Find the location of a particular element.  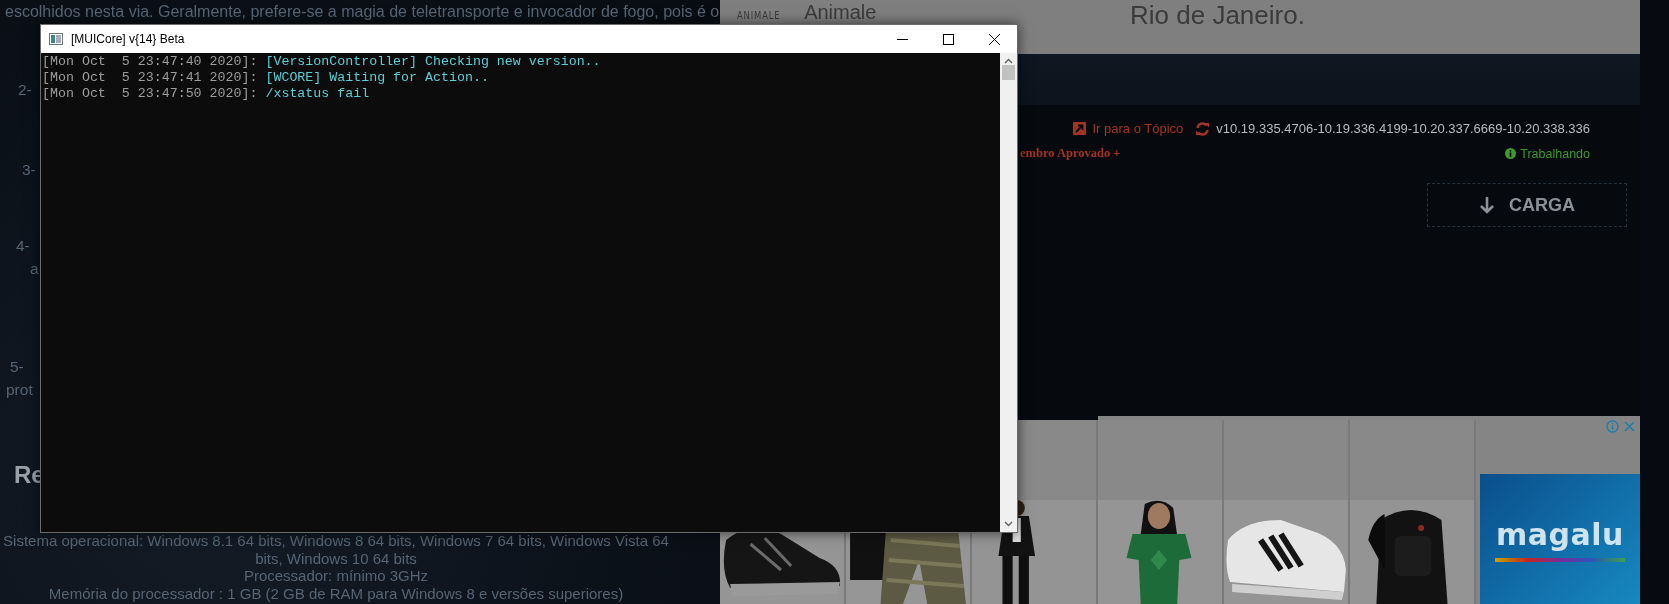

log-message: [VersionController] Checking new version.. is located at coordinates (433, 62).